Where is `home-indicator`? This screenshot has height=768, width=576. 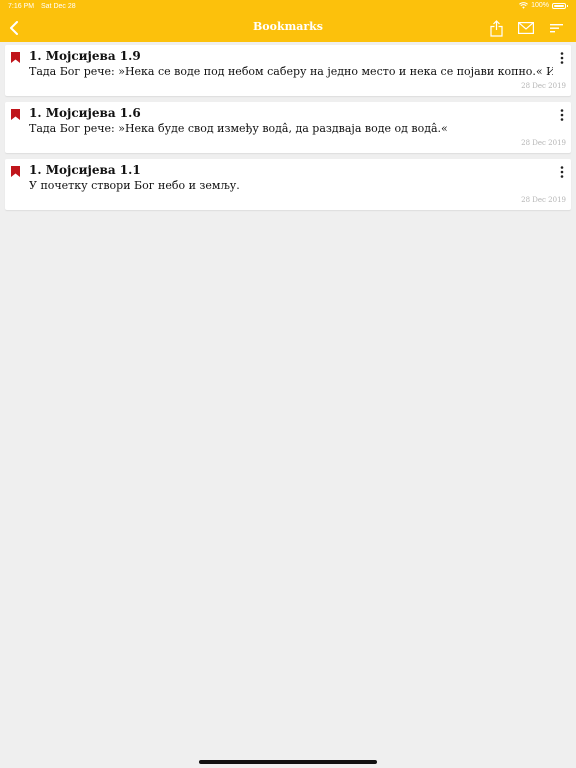 home-indicator is located at coordinates (288, 762).